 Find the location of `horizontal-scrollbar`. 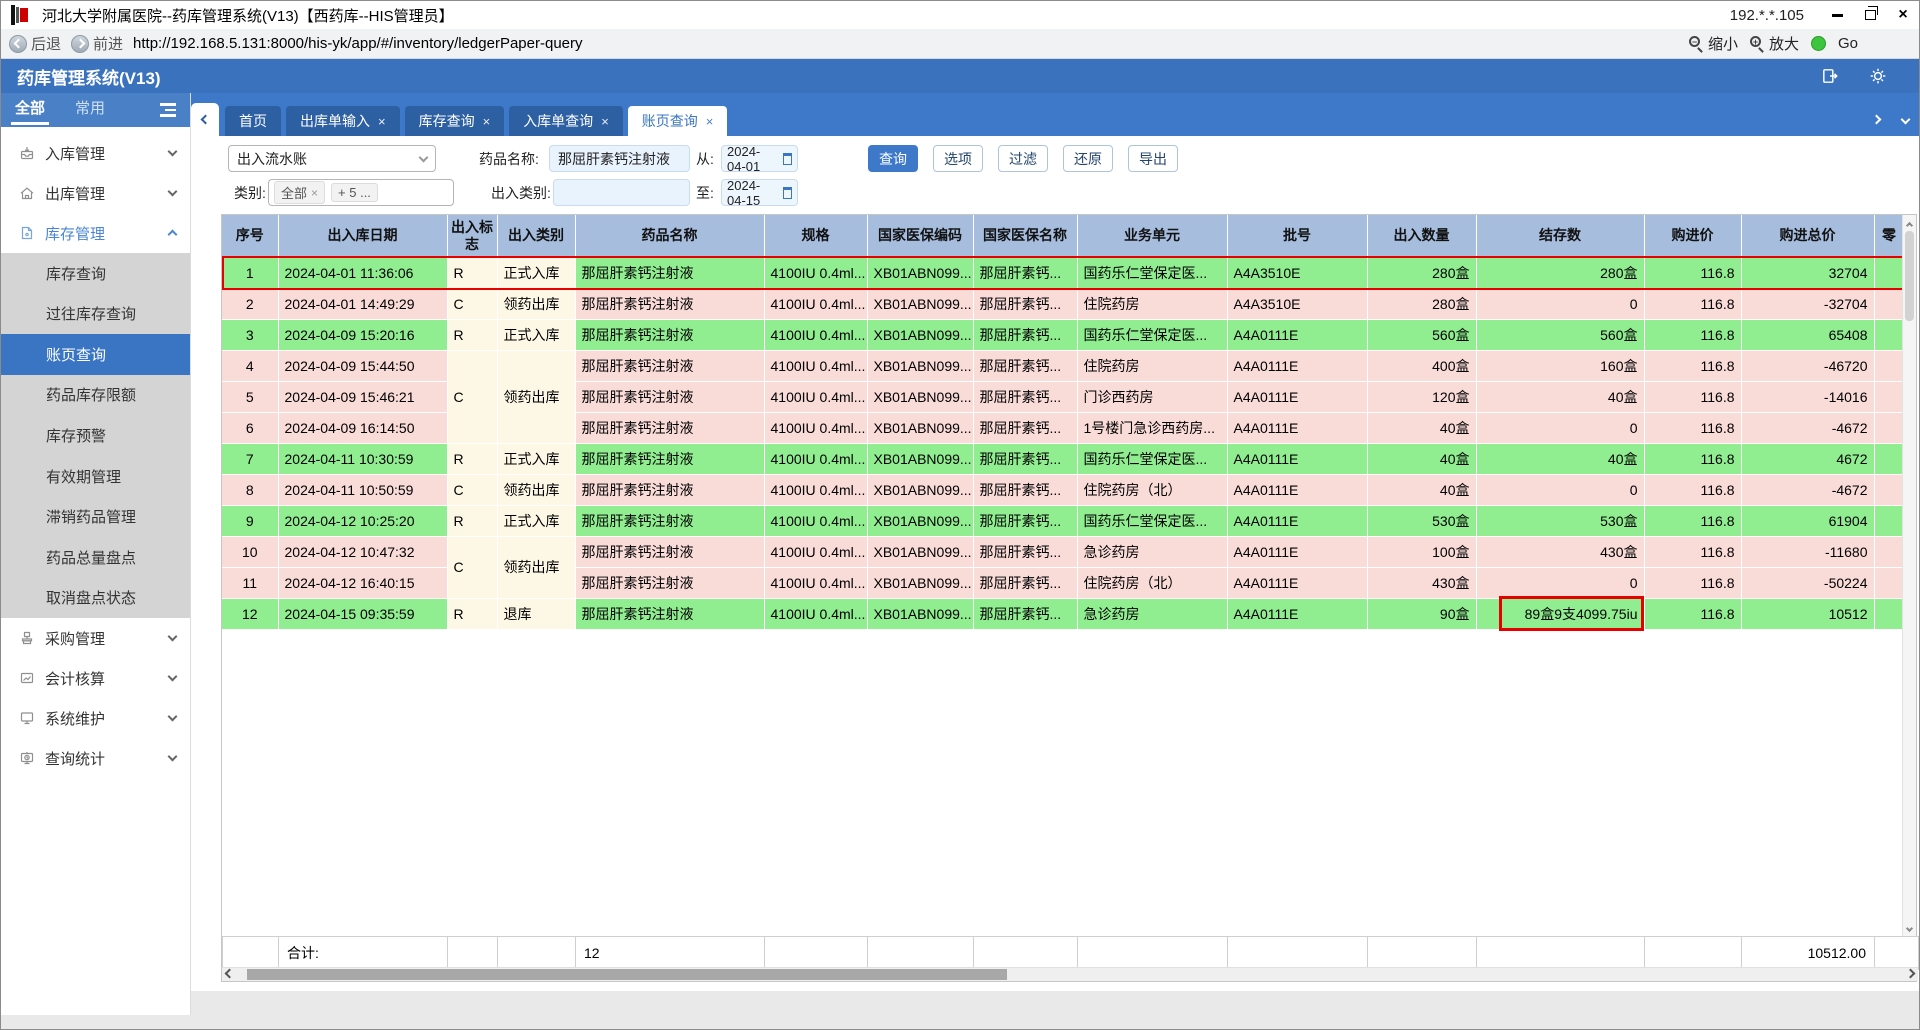

horizontal-scrollbar is located at coordinates (1070, 974).